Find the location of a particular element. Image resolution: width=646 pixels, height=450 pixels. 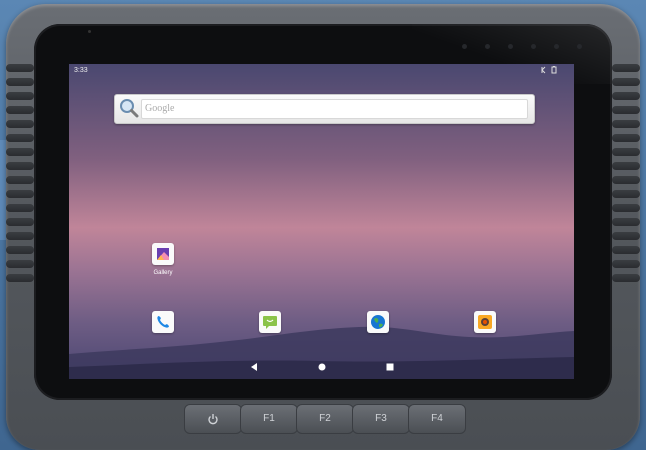

home-icon is located at coordinates (322, 367).